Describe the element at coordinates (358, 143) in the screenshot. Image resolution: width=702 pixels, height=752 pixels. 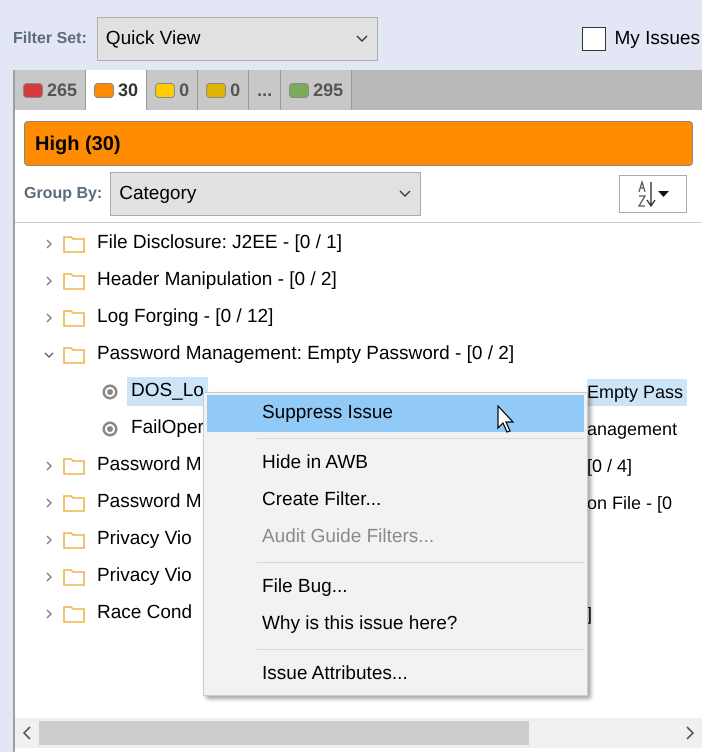
I see `severity-banner: High (30)` at that location.